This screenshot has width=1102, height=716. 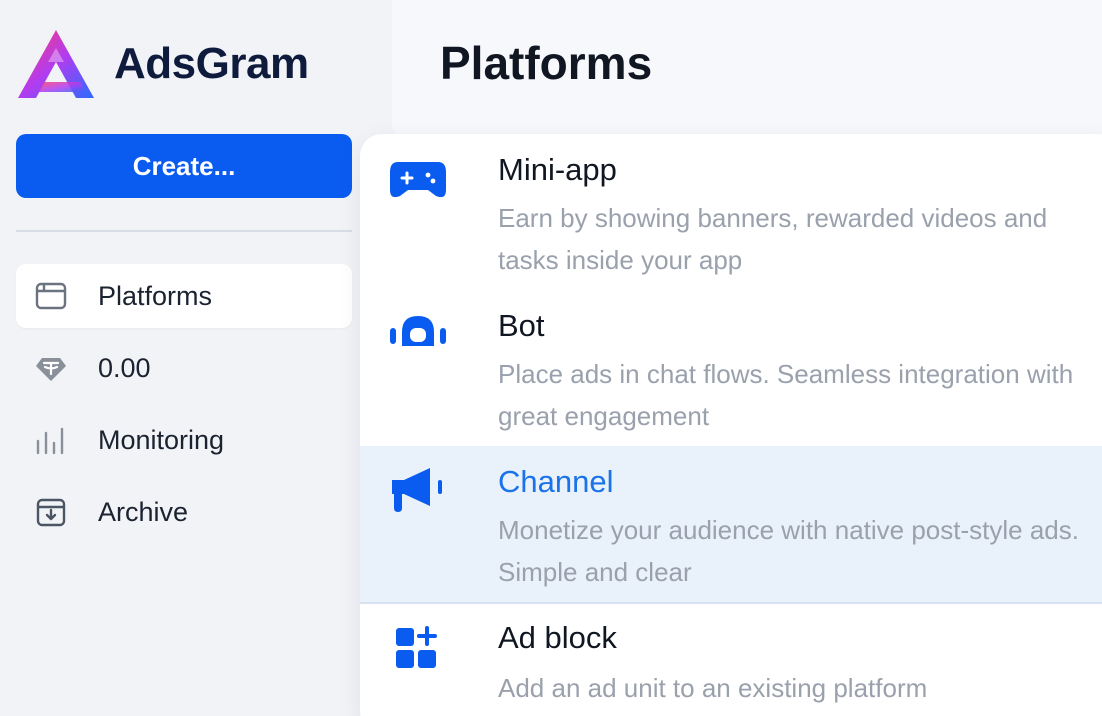 I want to click on tether-coin-icon, so click(x=51, y=368).